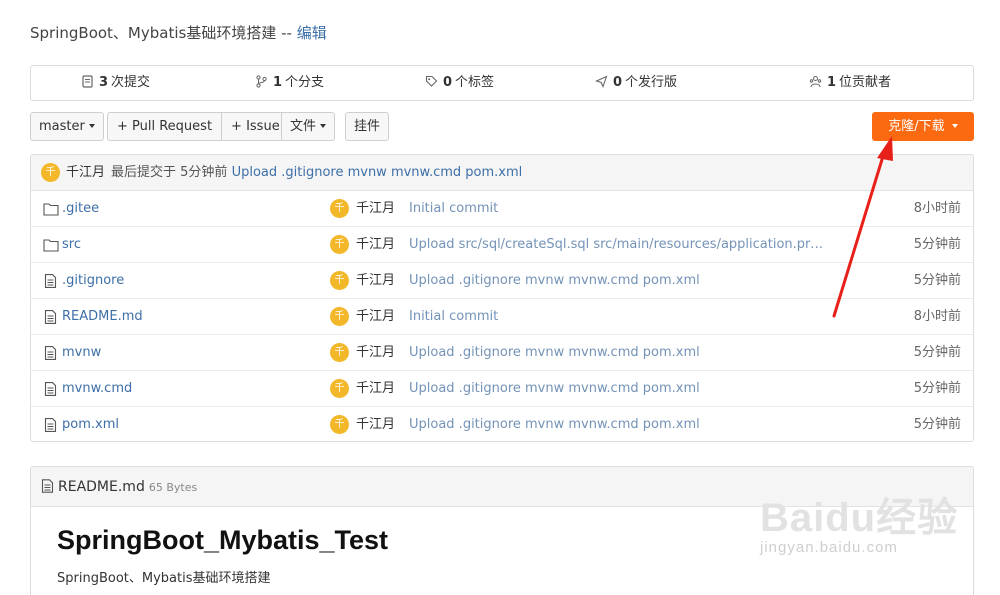 This screenshot has width=1000, height=595. I want to click on readme-title: SpringBoot_Mybatis_Test, so click(223, 540).